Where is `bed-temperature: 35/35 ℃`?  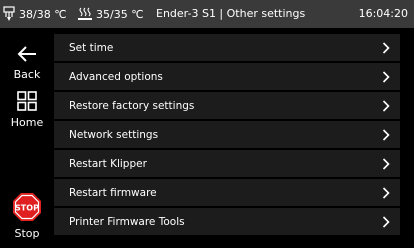
bed-temperature: 35/35 ℃ is located at coordinates (110, 14).